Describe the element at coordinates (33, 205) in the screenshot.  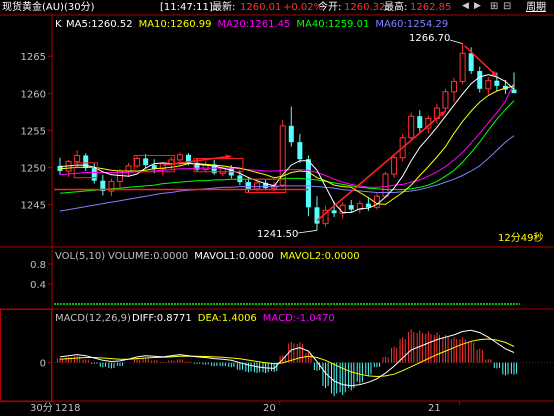
I see `y-tick-label: 1245` at that location.